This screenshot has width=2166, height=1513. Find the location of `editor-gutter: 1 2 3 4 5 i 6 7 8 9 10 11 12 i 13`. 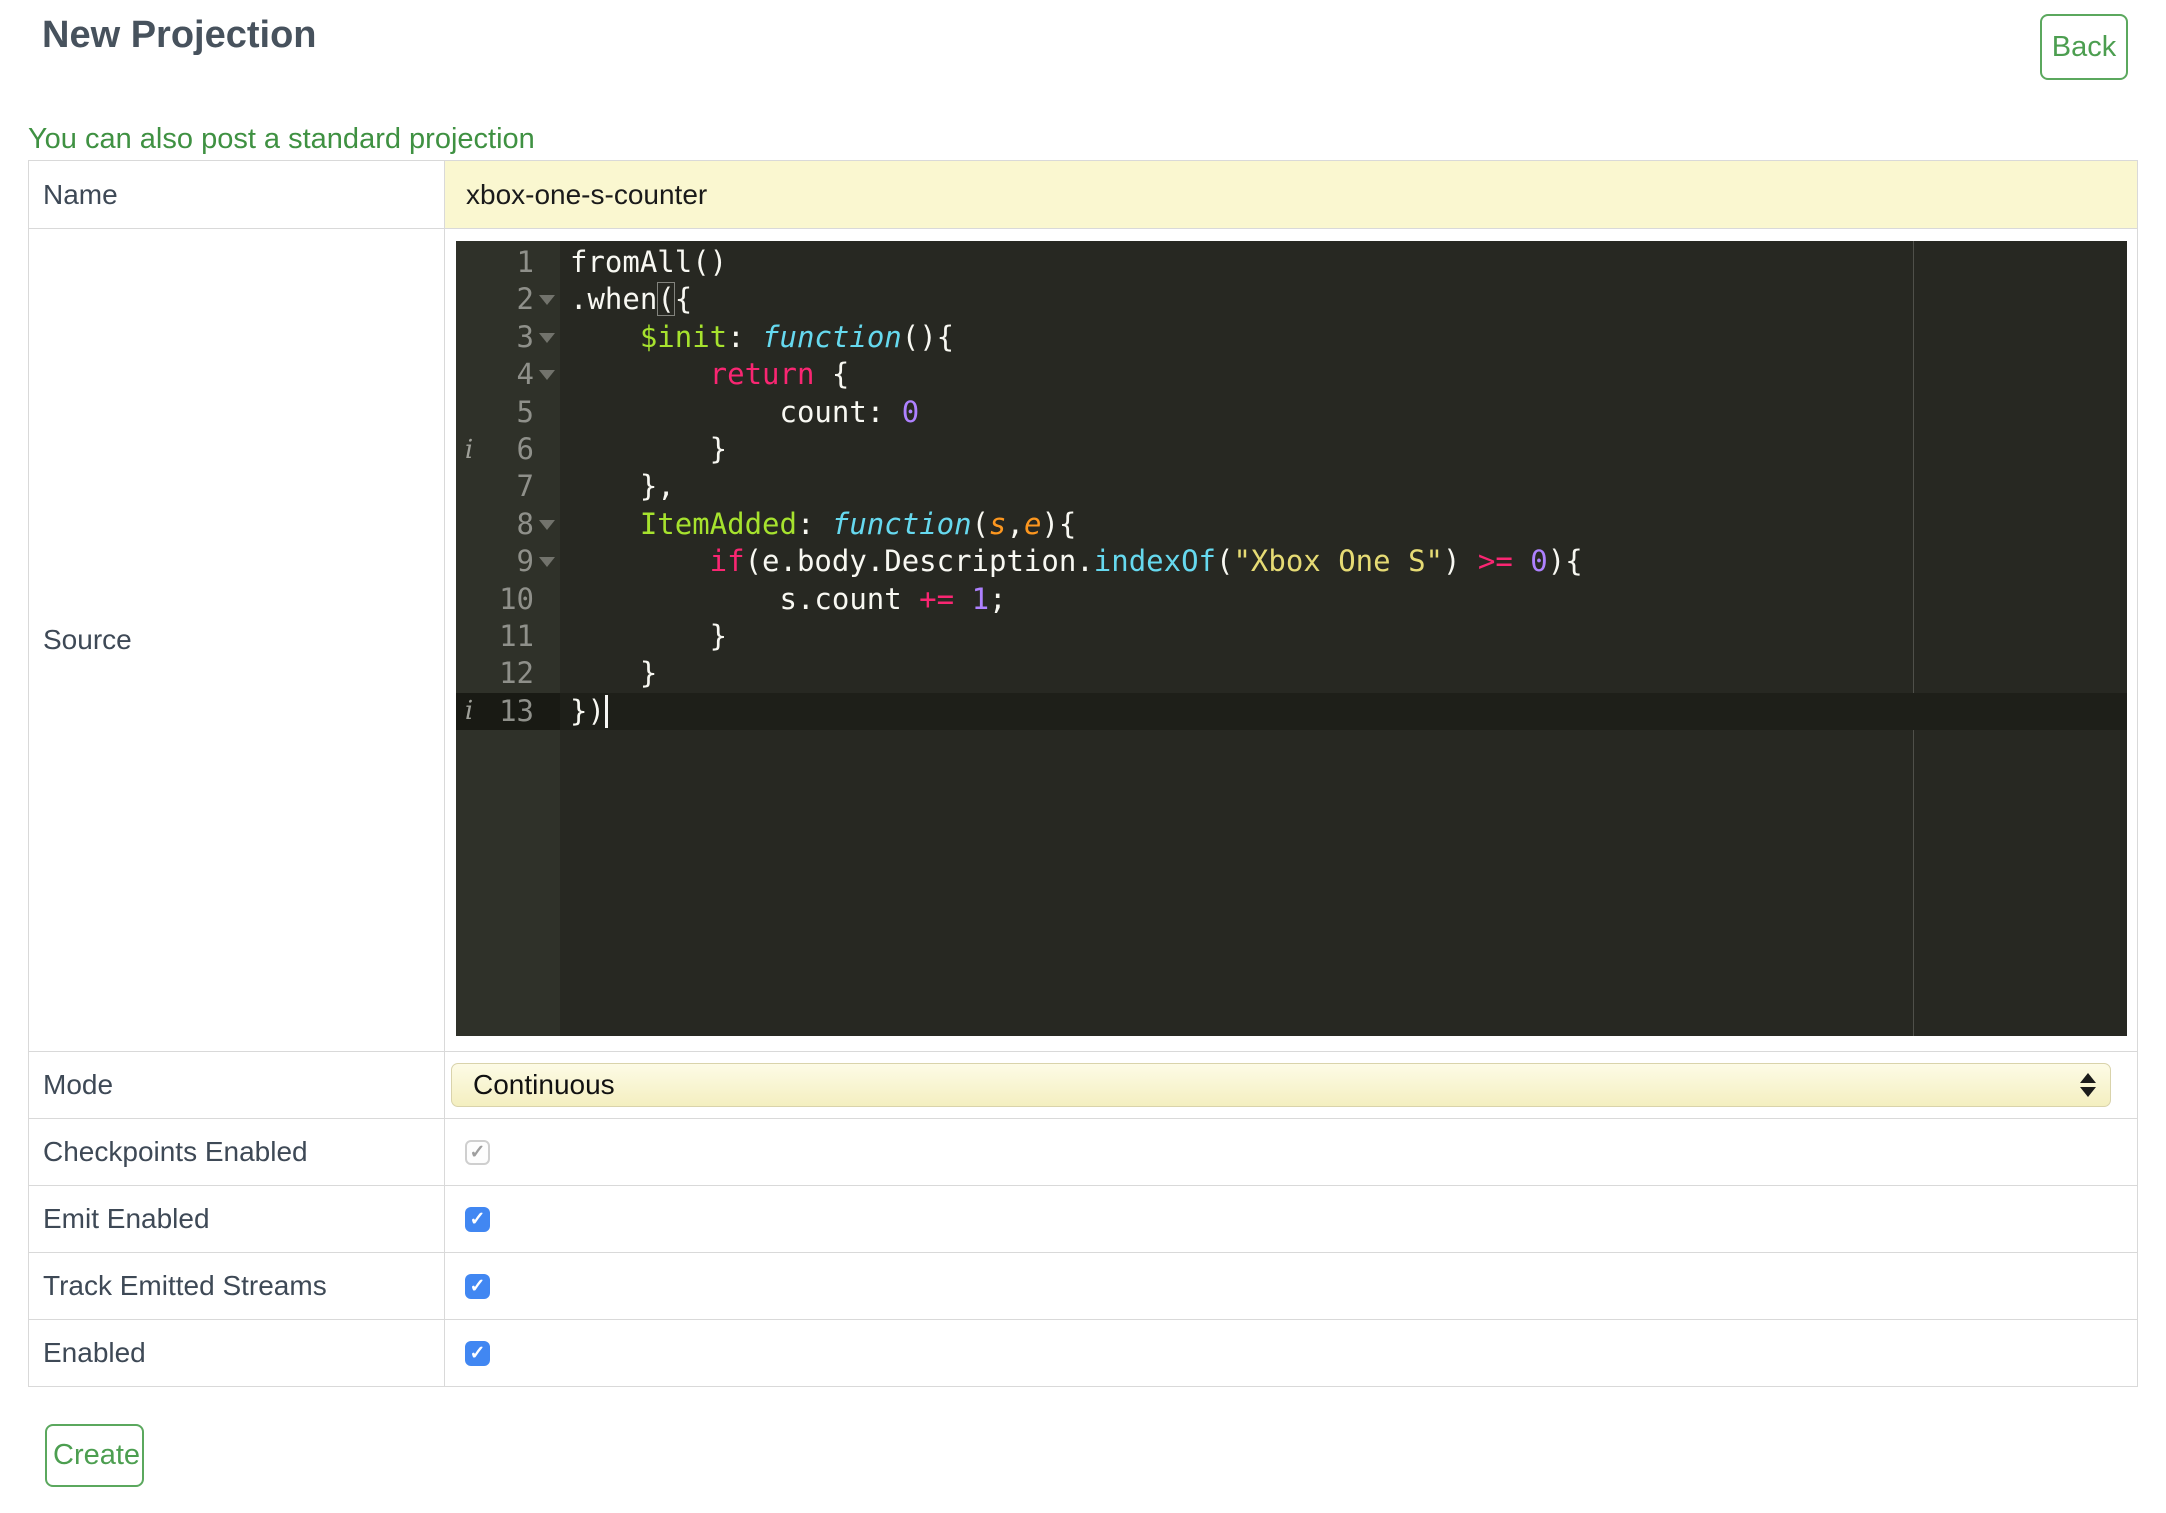

editor-gutter: 1 2 3 4 5 i 6 7 8 9 10 11 12 i 13 is located at coordinates (508, 638).